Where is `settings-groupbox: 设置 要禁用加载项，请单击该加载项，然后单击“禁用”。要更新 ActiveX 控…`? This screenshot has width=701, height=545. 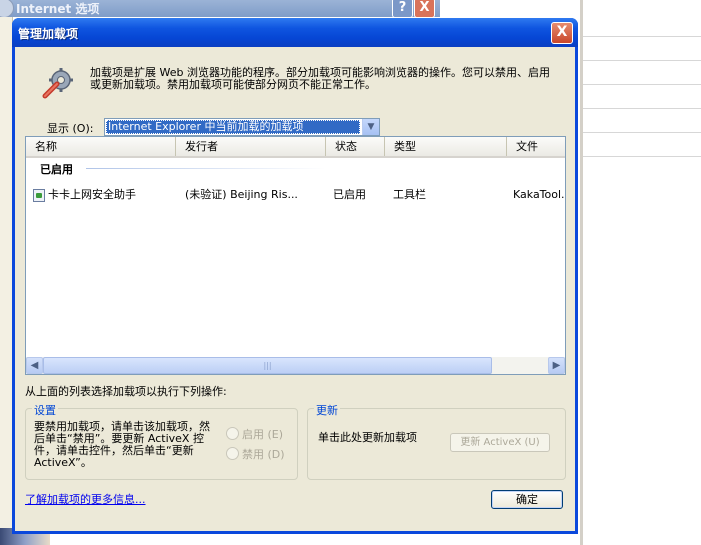 settings-groupbox: 设置 要禁用加载项，请单击该加载项，然后单击“禁用”。要更新 ActiveX 控… is located at coordinates (161, 441).